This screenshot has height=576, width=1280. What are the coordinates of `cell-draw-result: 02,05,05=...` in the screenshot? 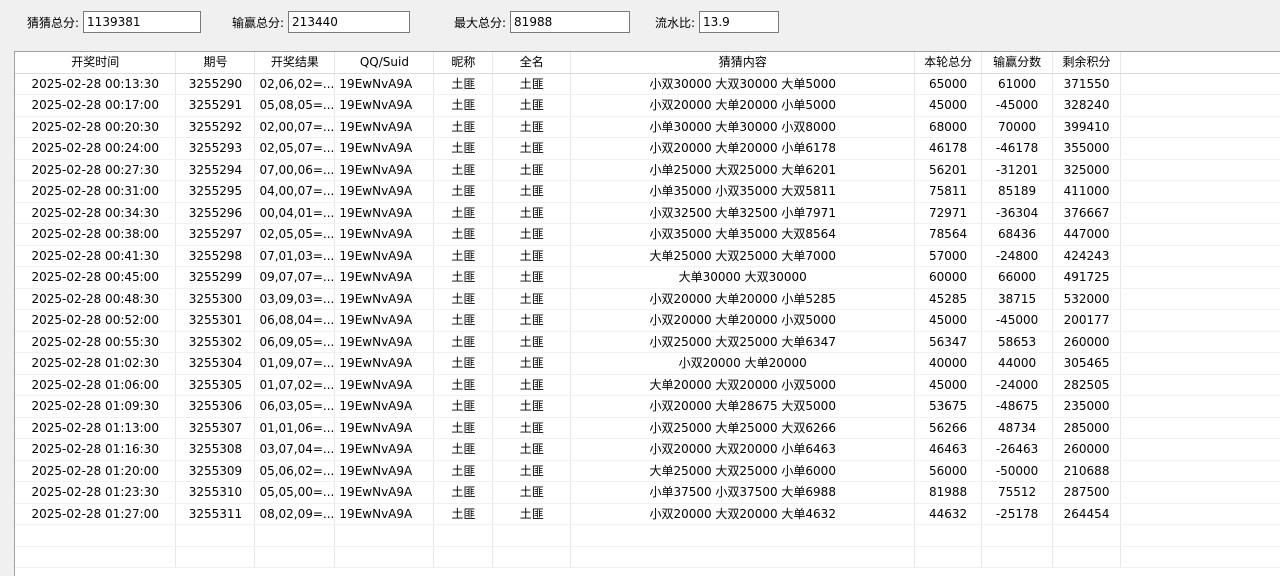 It's located at (295, 234).